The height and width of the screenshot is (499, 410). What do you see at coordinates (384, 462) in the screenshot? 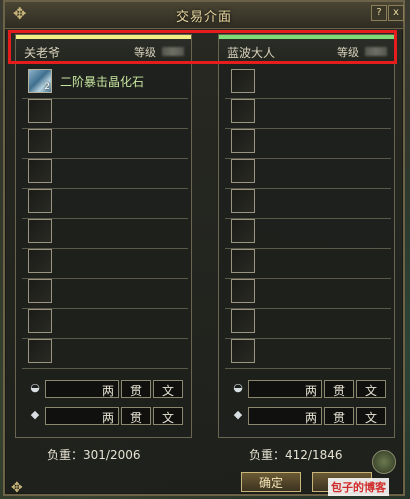
I see `minimap-icon` at bounding box center [384, 462].